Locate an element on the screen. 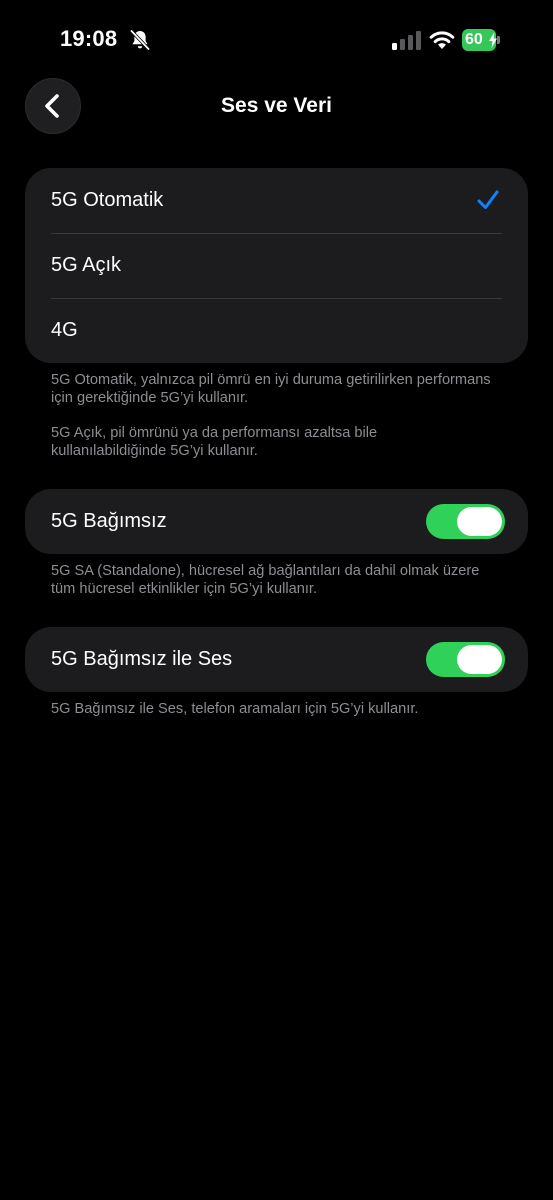 This screenshot has width=553, height=1200. standalone-voice-toggle is located at coordinates (465, 659).